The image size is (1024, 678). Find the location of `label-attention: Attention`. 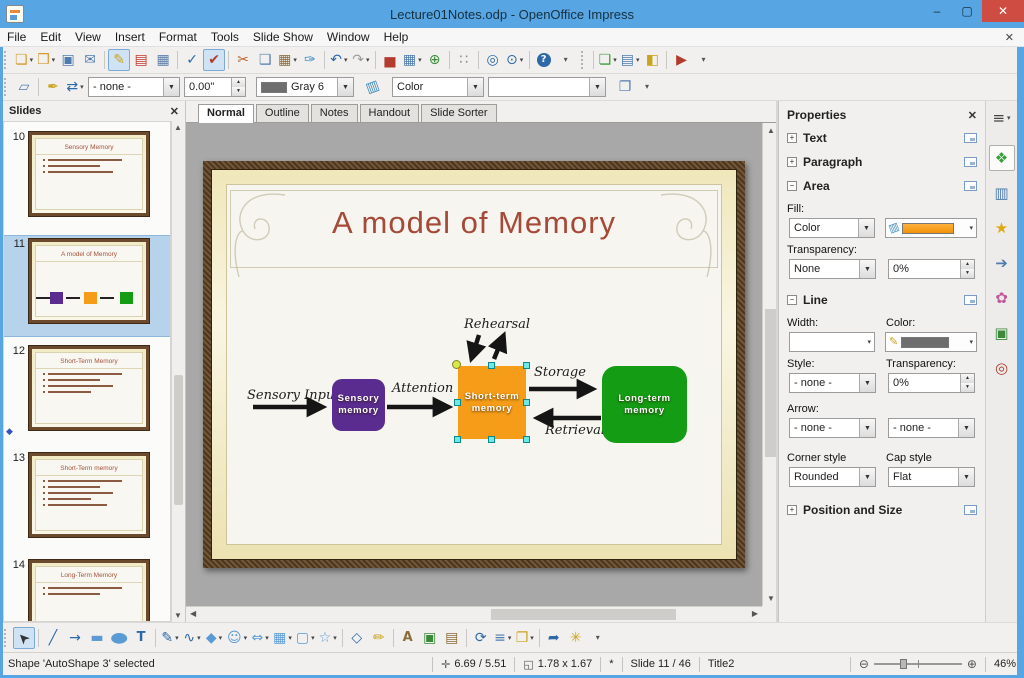

label-attention: Attention is located at coordinates (422, 388).